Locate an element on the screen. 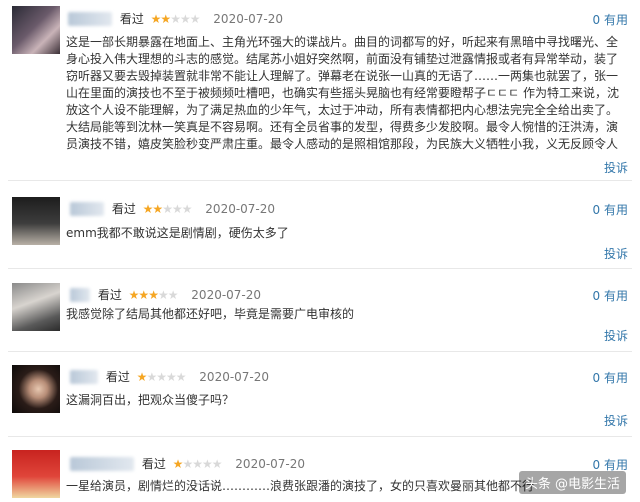  review-content: emm我都不敢说这是剧情剧，硬伤太多了 is located at coordinates (177, 233).